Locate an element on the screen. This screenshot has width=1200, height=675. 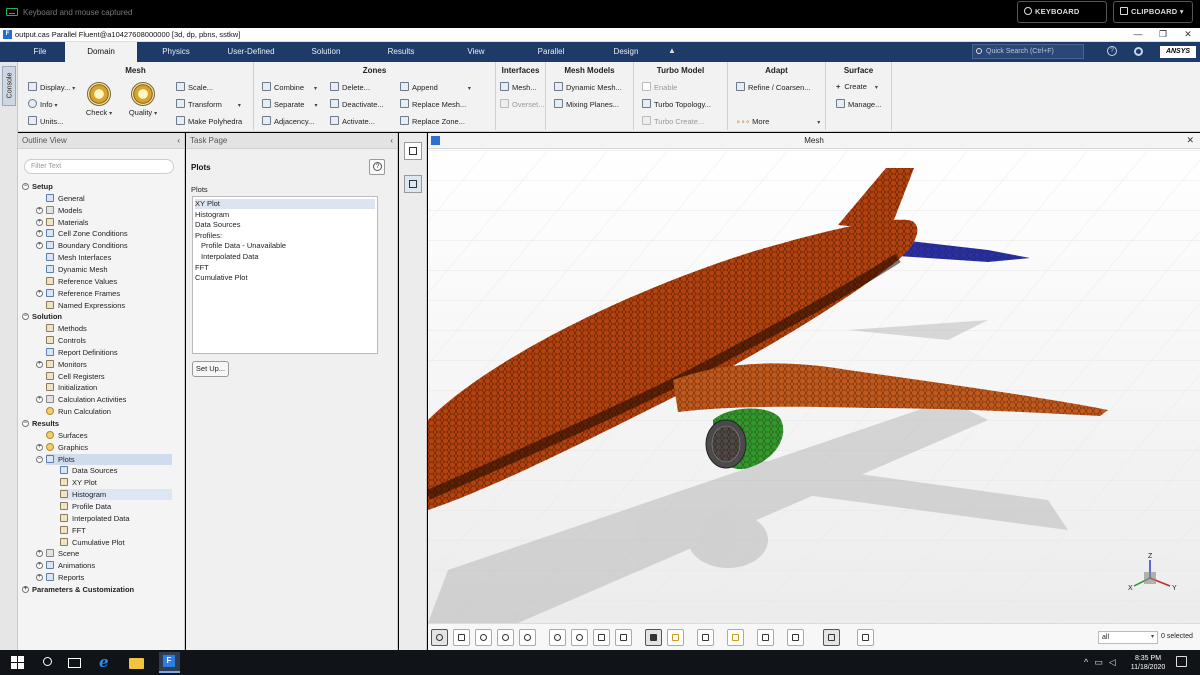
outline-item: XY Plot is located at coordinates (78, 482).